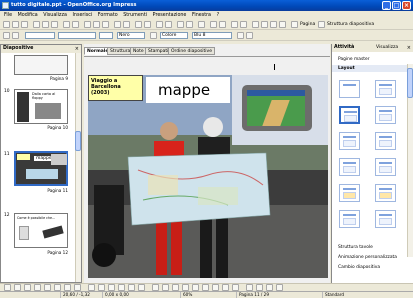  Describe the element at coordinates (138, 24) in the screenshot. I see `chart-icon` at that location.